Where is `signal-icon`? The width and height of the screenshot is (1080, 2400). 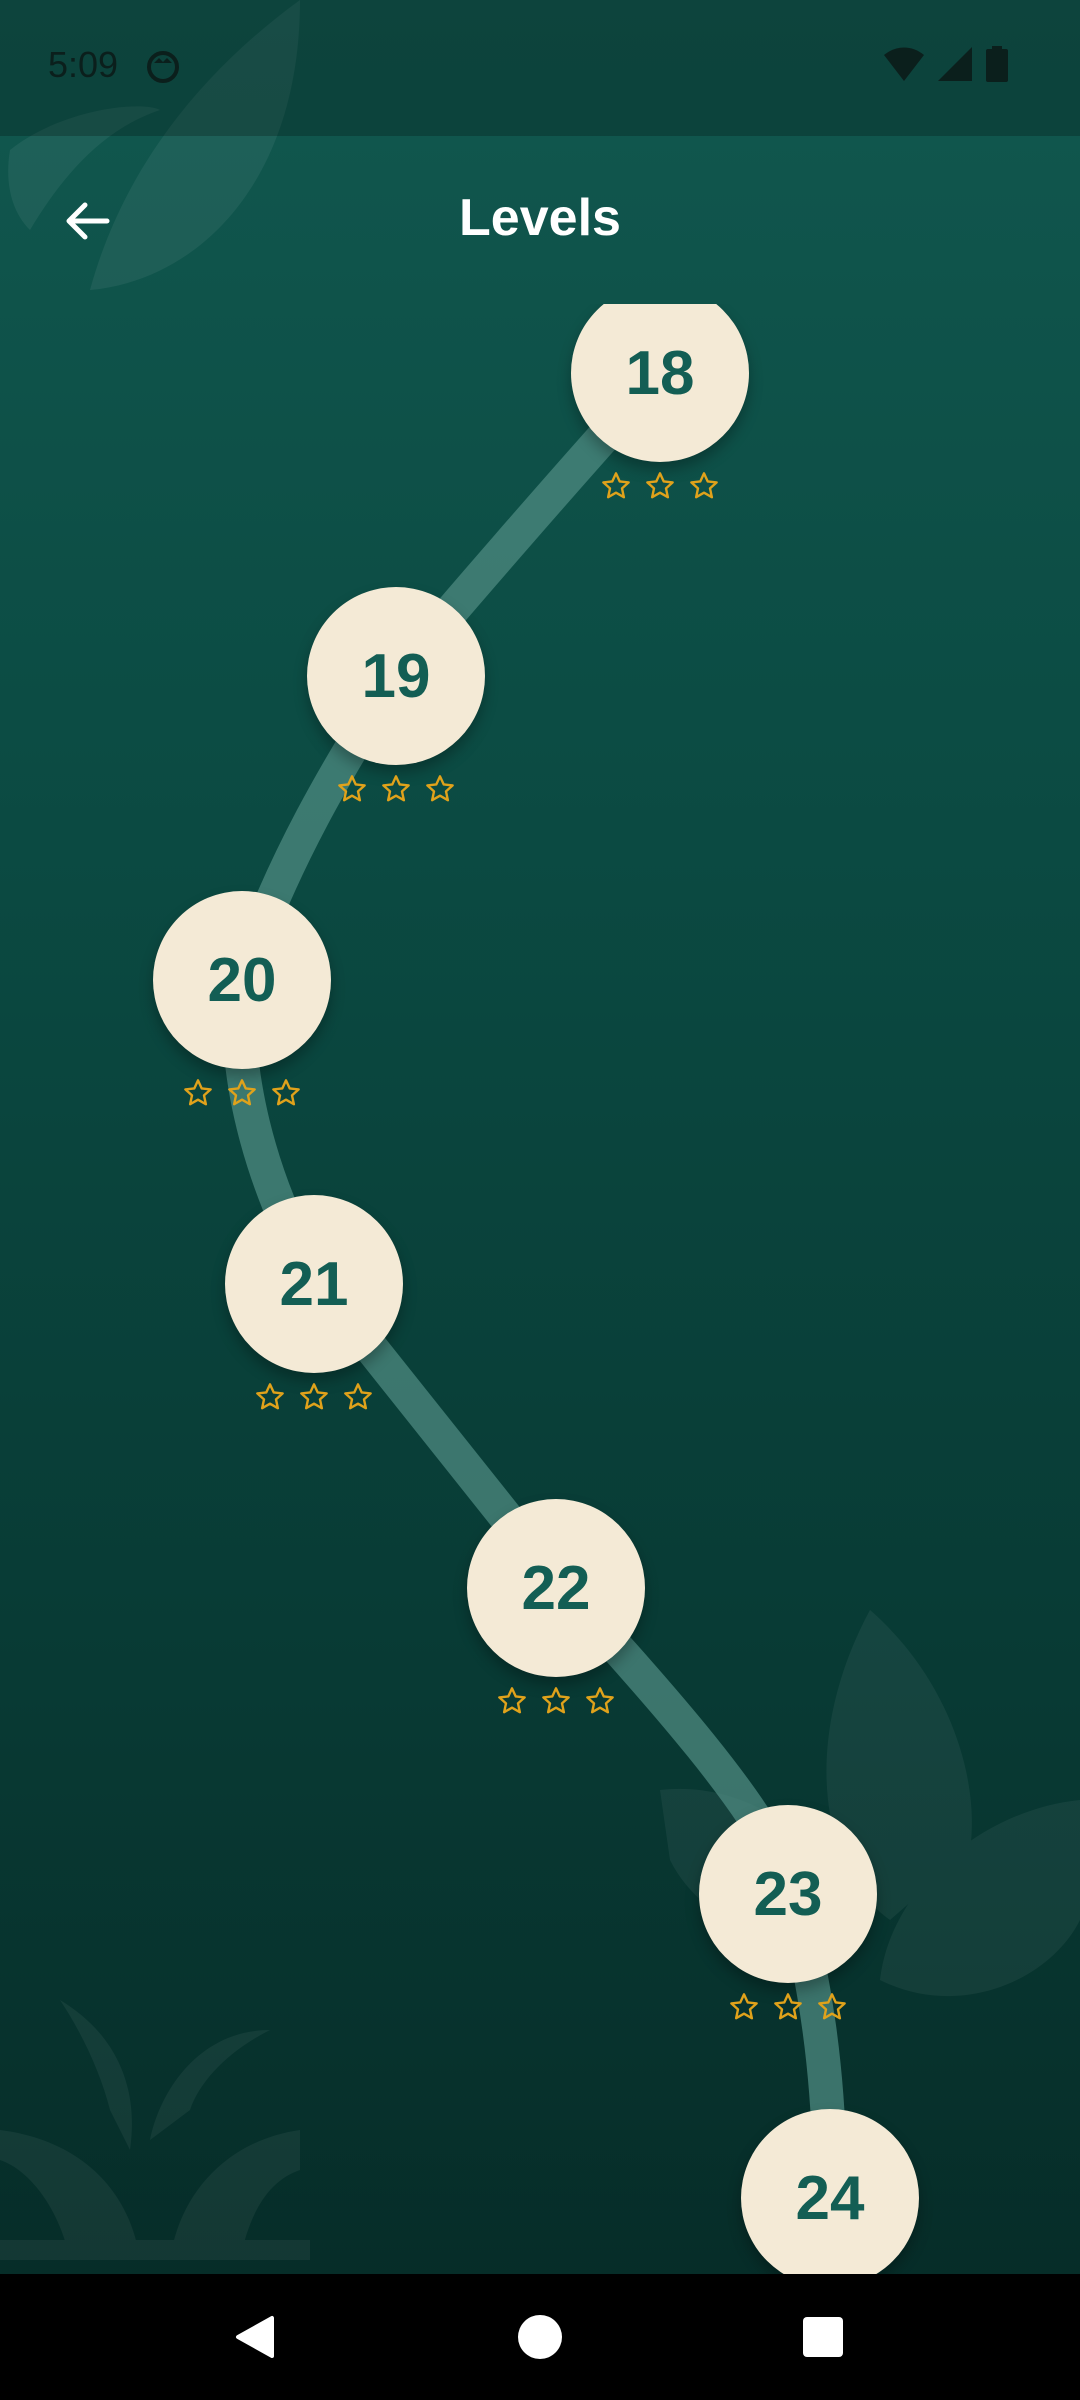 signal-icon is located at coordinates (955, 64).